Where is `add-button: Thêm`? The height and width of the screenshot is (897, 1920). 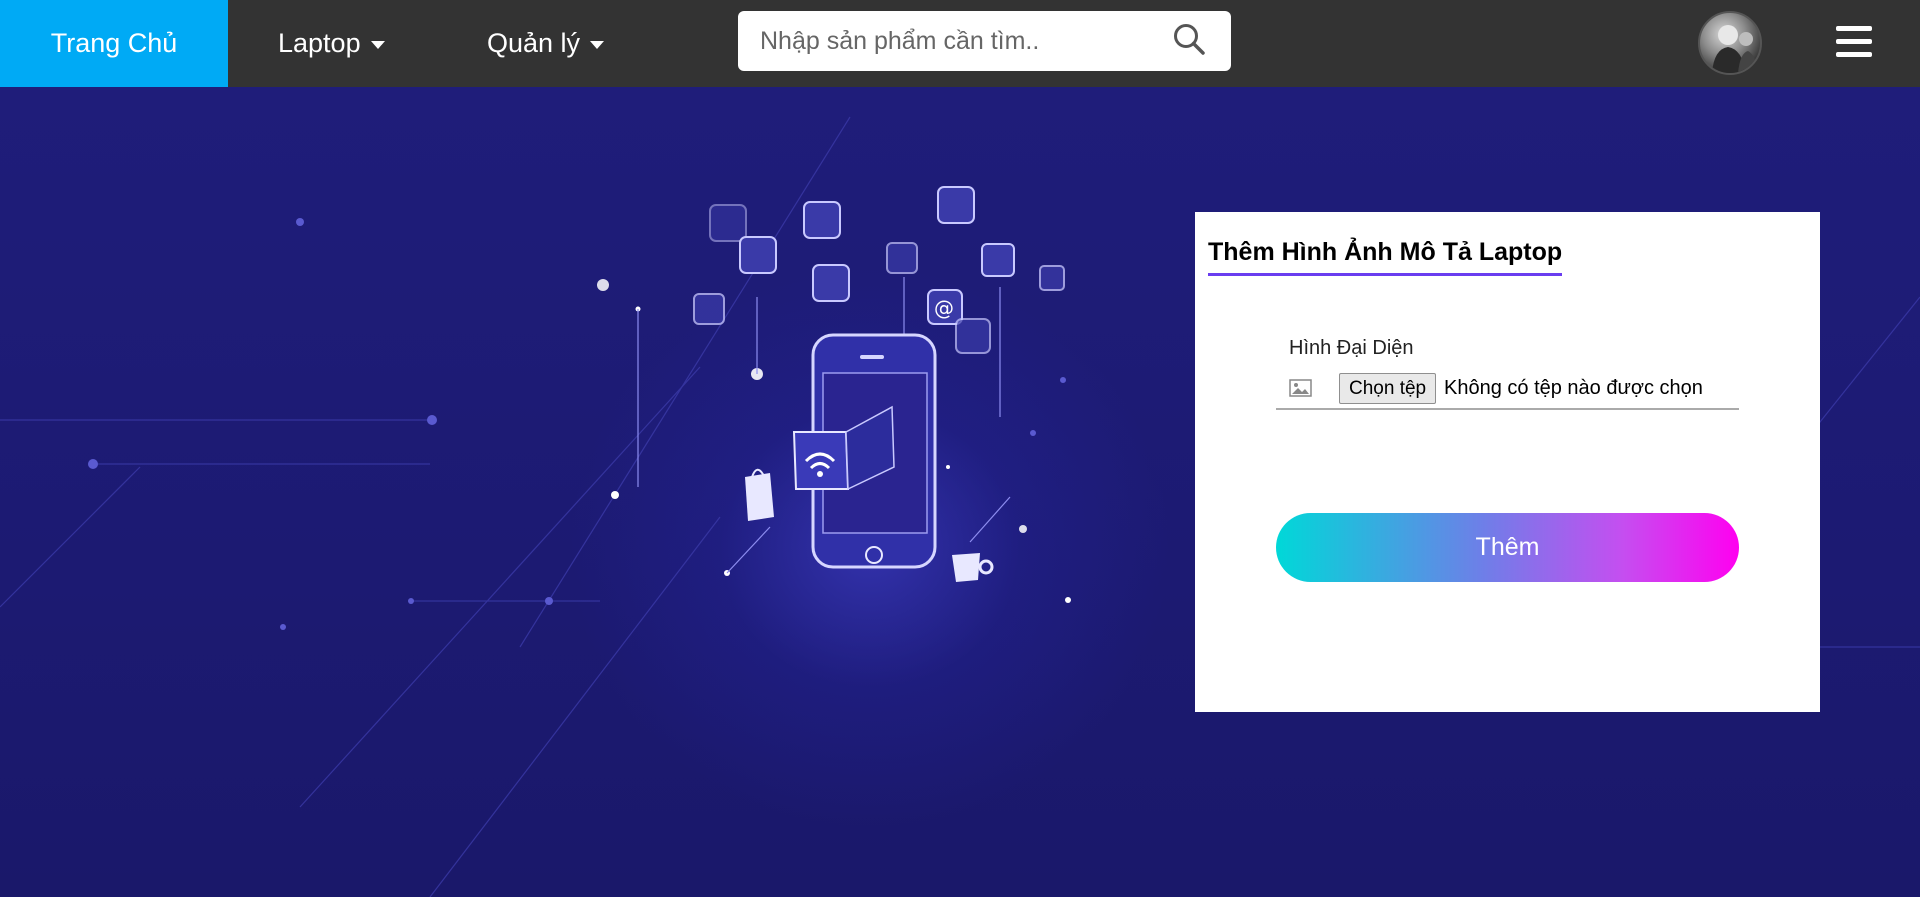 add-button: Thêm is located at coordinates (1507, 547).